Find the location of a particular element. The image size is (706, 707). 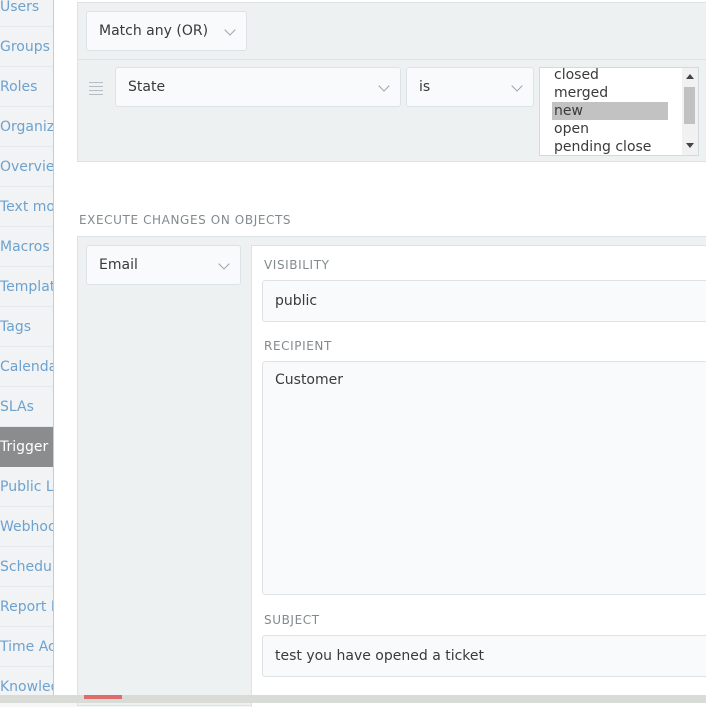

condition-value-listbox: closed merged new open pending close is located at coordinates (619, 111).